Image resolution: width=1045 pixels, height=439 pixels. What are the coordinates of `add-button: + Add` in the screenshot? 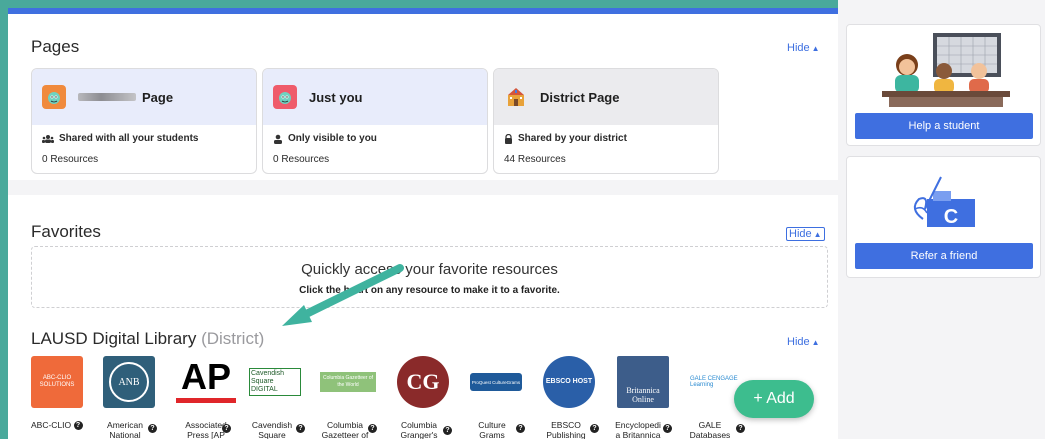 It's located at (774, 399).